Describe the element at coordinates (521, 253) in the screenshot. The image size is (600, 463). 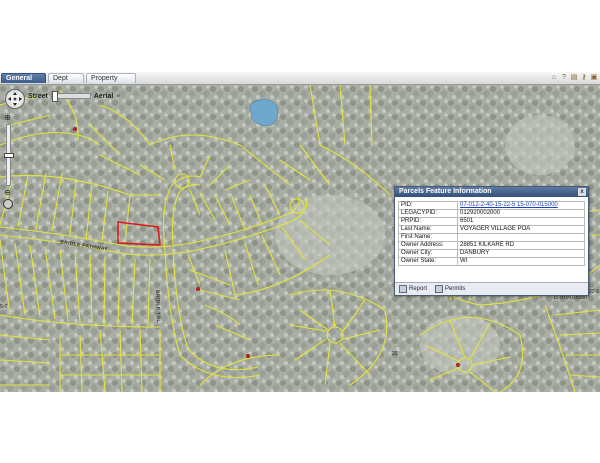
I see `attr-value: DANBURY` at that location.